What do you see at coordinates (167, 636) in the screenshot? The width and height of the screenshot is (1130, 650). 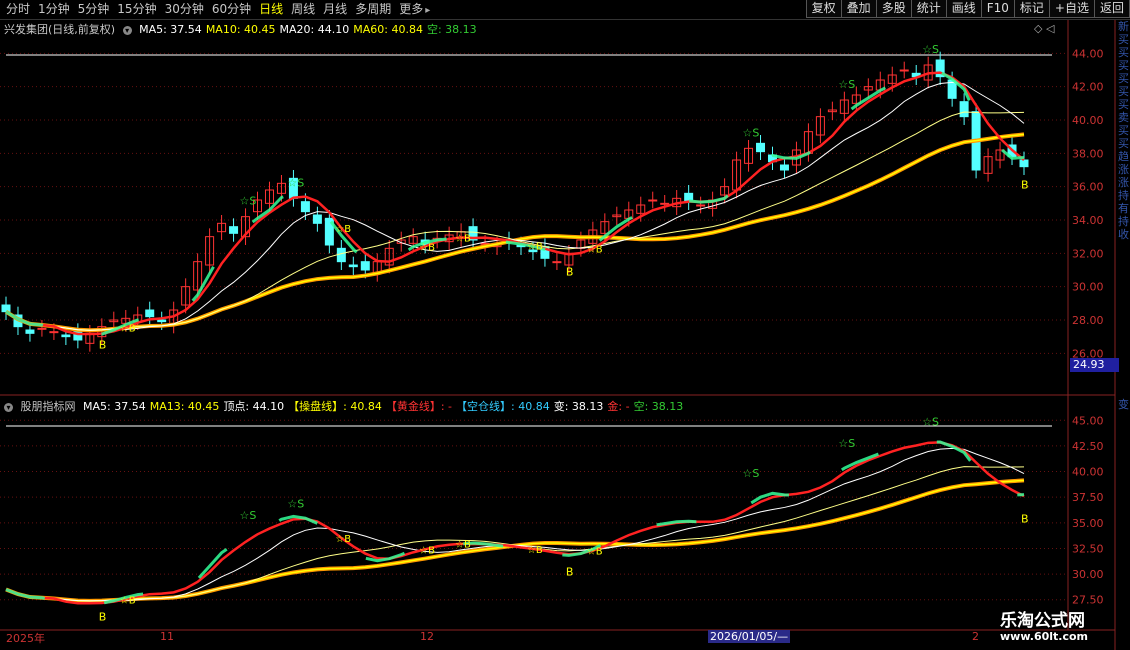 I see `x-axis-label: 11` at bounding box center [167, 636].